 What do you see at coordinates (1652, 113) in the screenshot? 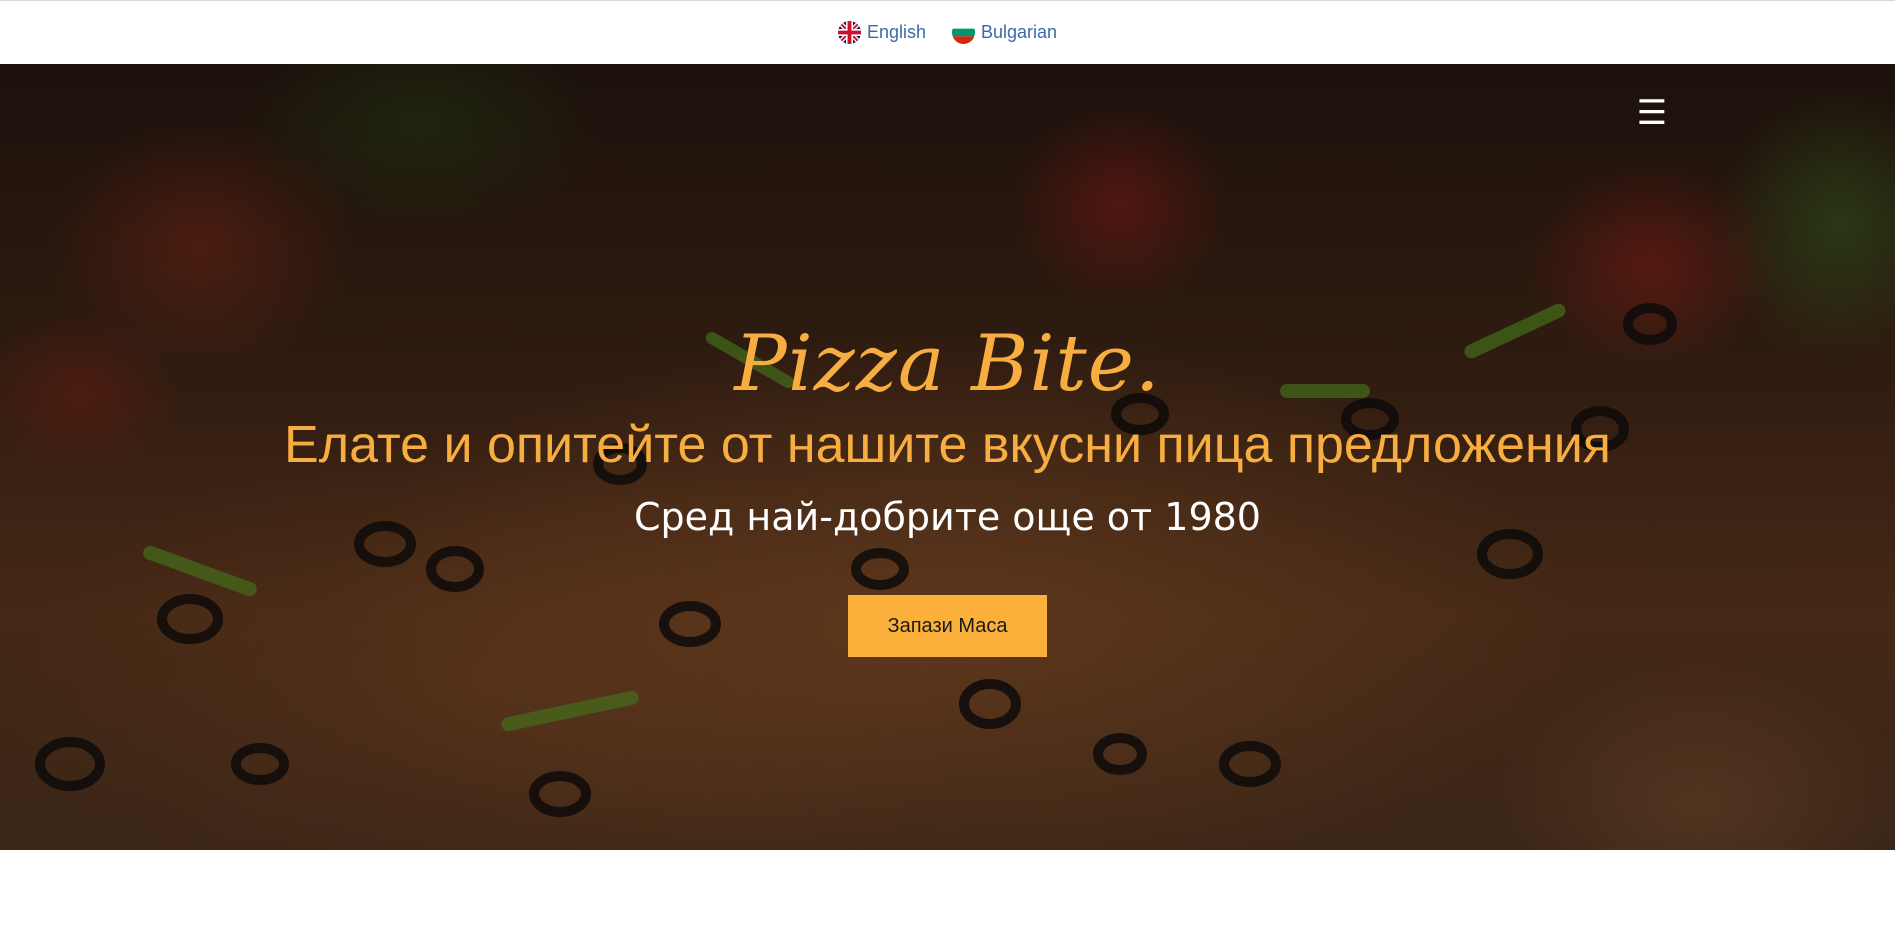
I see `hamburger-menu-icon: ☰` at bounding box center [1652, 113].